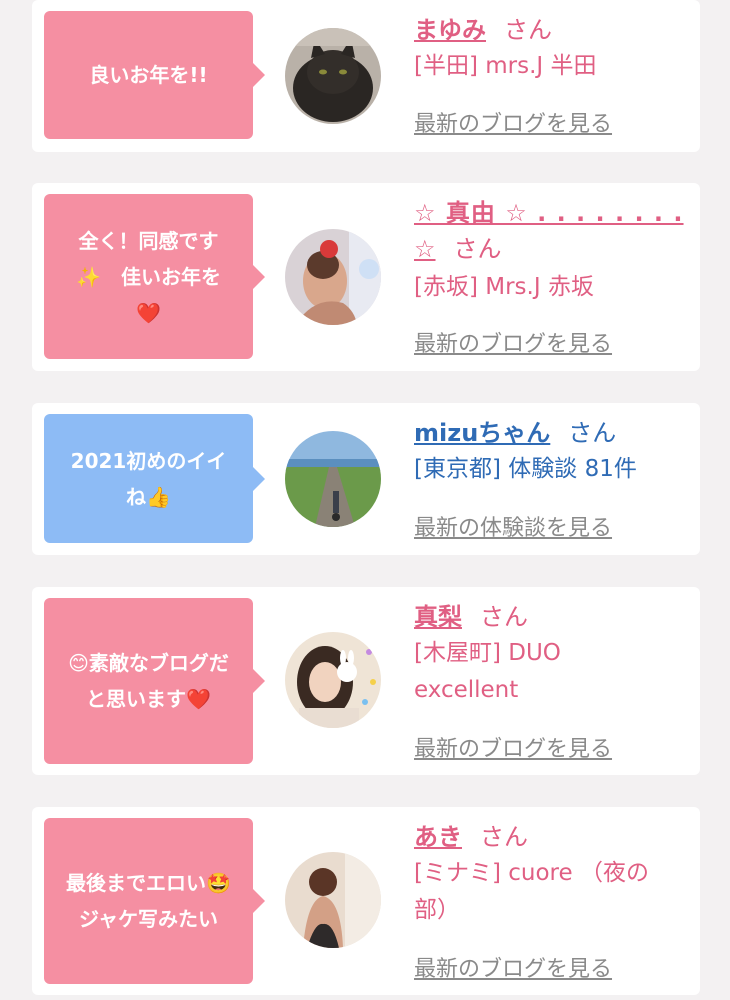 This screenshot has height=1000, width=730. I want to click on user-name-link: mizuちゃん, so click(482, 433).